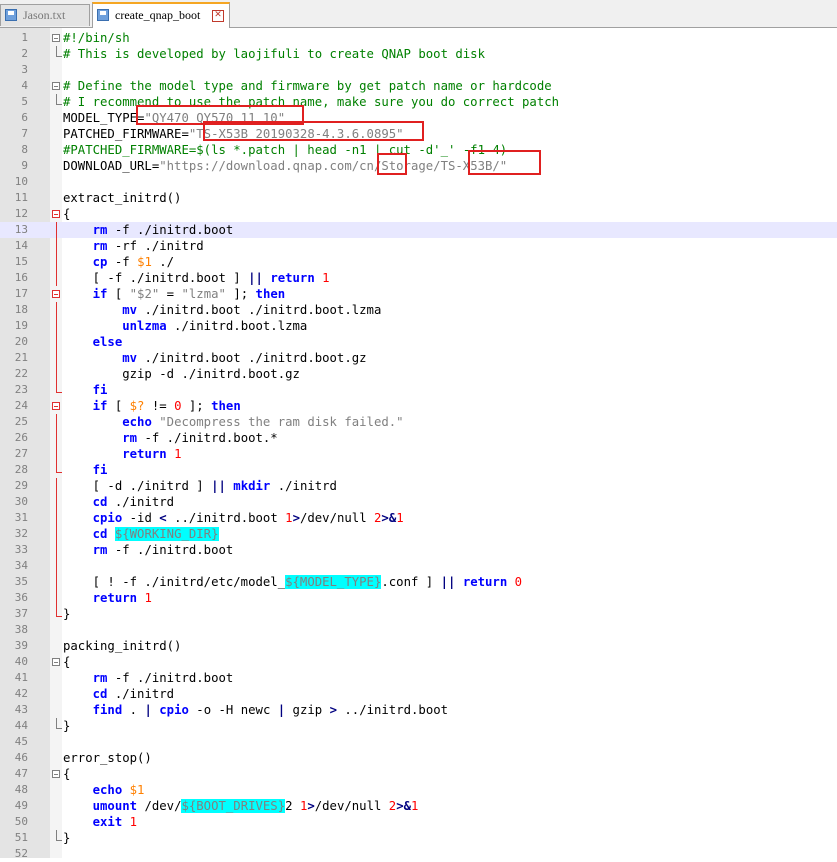  Describe the element at coordinates (418, 694) in the screenshot. I see `code-line: 42 cd ./initrd` at that location.